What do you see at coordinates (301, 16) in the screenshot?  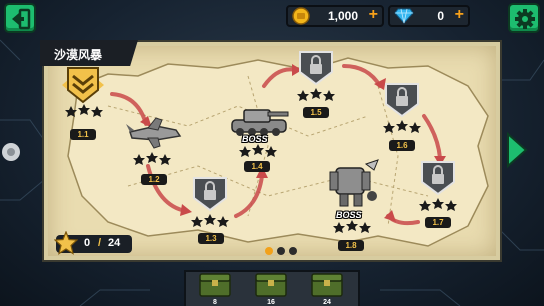 I see `coin-icon` at bounding box center [301, 16].